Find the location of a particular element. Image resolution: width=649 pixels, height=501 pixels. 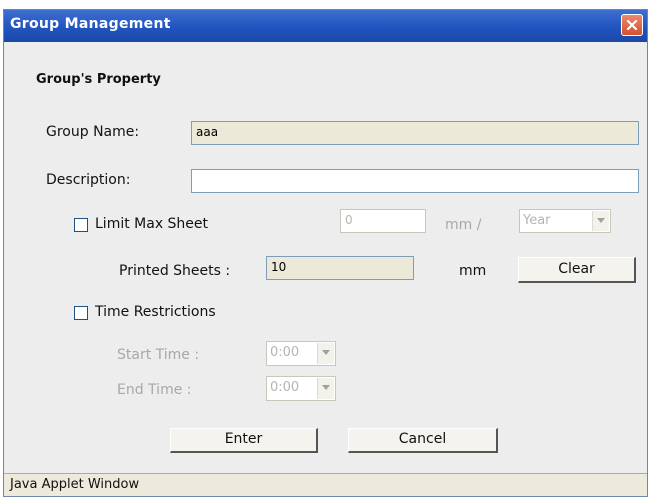

end-time-value: 0:00 is located at coordinates (285, 387).